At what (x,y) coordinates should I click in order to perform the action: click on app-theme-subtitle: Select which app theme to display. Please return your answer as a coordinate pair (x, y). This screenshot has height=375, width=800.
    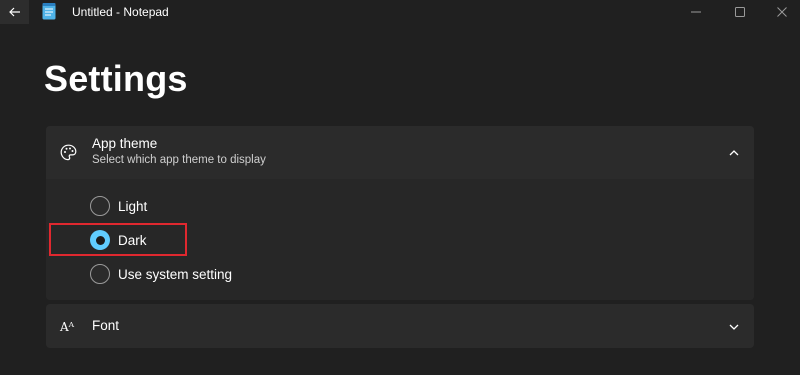
    Looking at the image, I should click on (179, 160).